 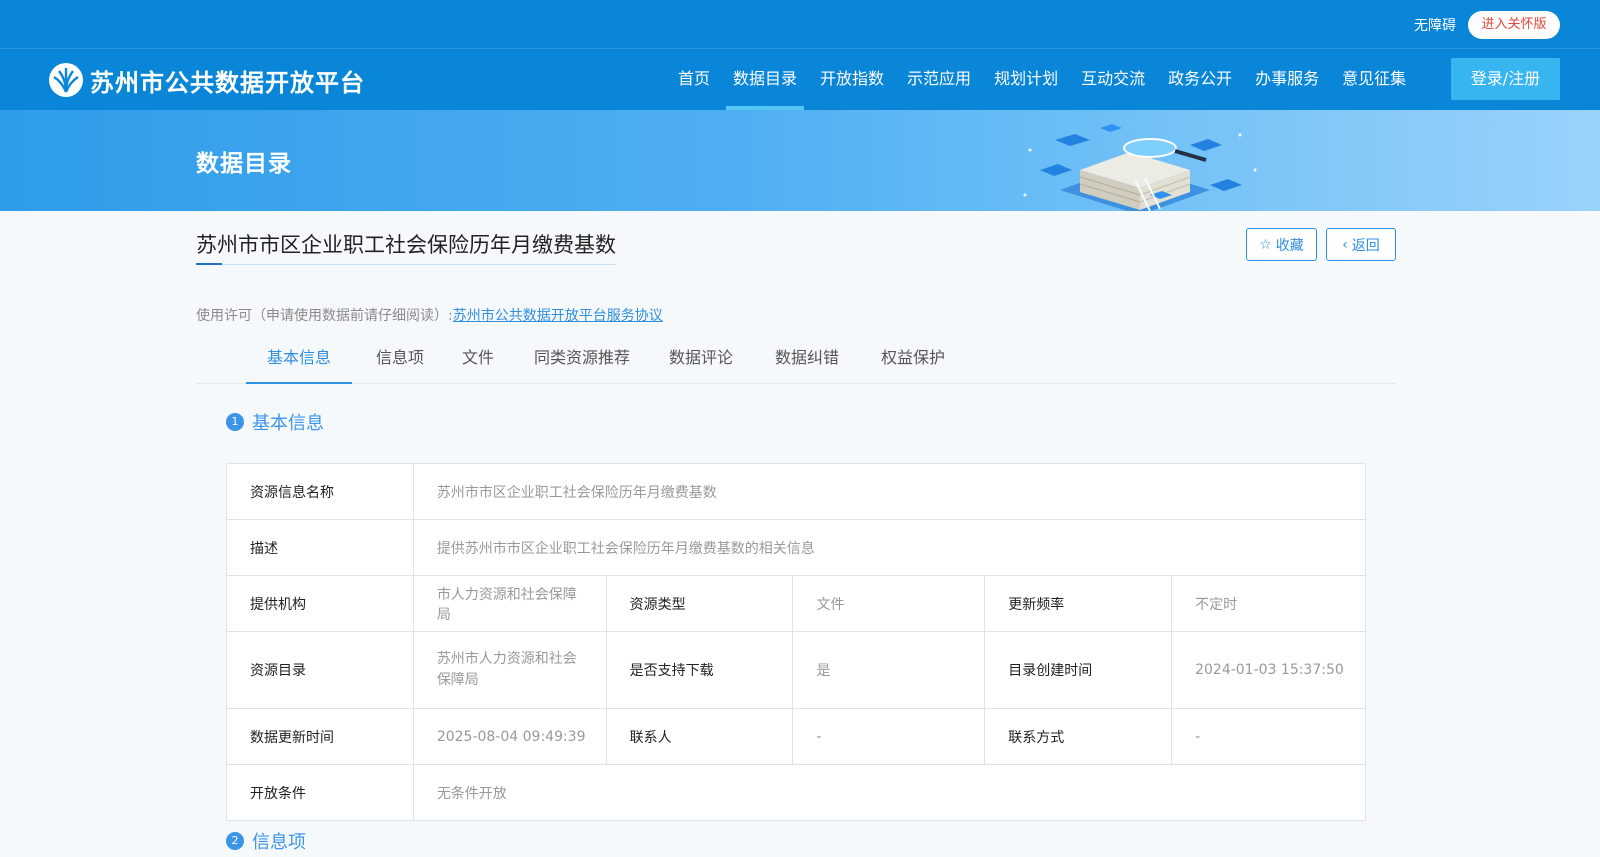 What do you see at coordinates (913, 360) in the screenshot?
I see `tab-rights-protection: 权益保护` at bounding box center [913, 360].